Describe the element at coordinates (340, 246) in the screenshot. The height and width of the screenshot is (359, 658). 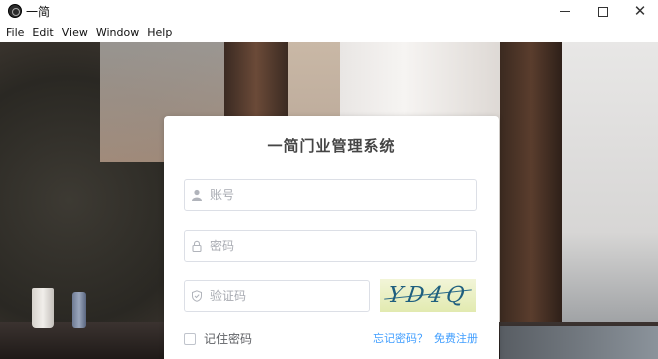
I see `password-input` at that location.